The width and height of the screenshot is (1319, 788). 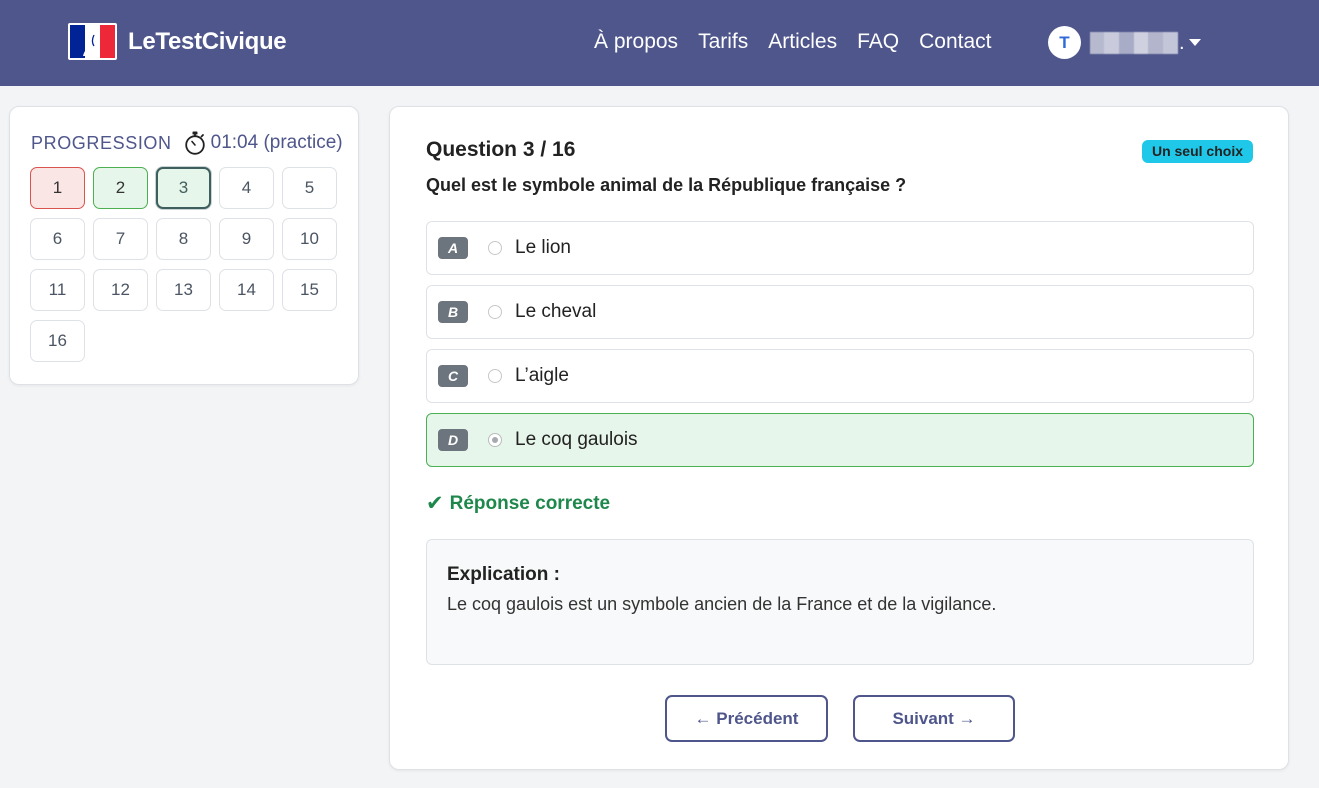 I want to click on question-nav-10: 10, so click(x=309, y=239).